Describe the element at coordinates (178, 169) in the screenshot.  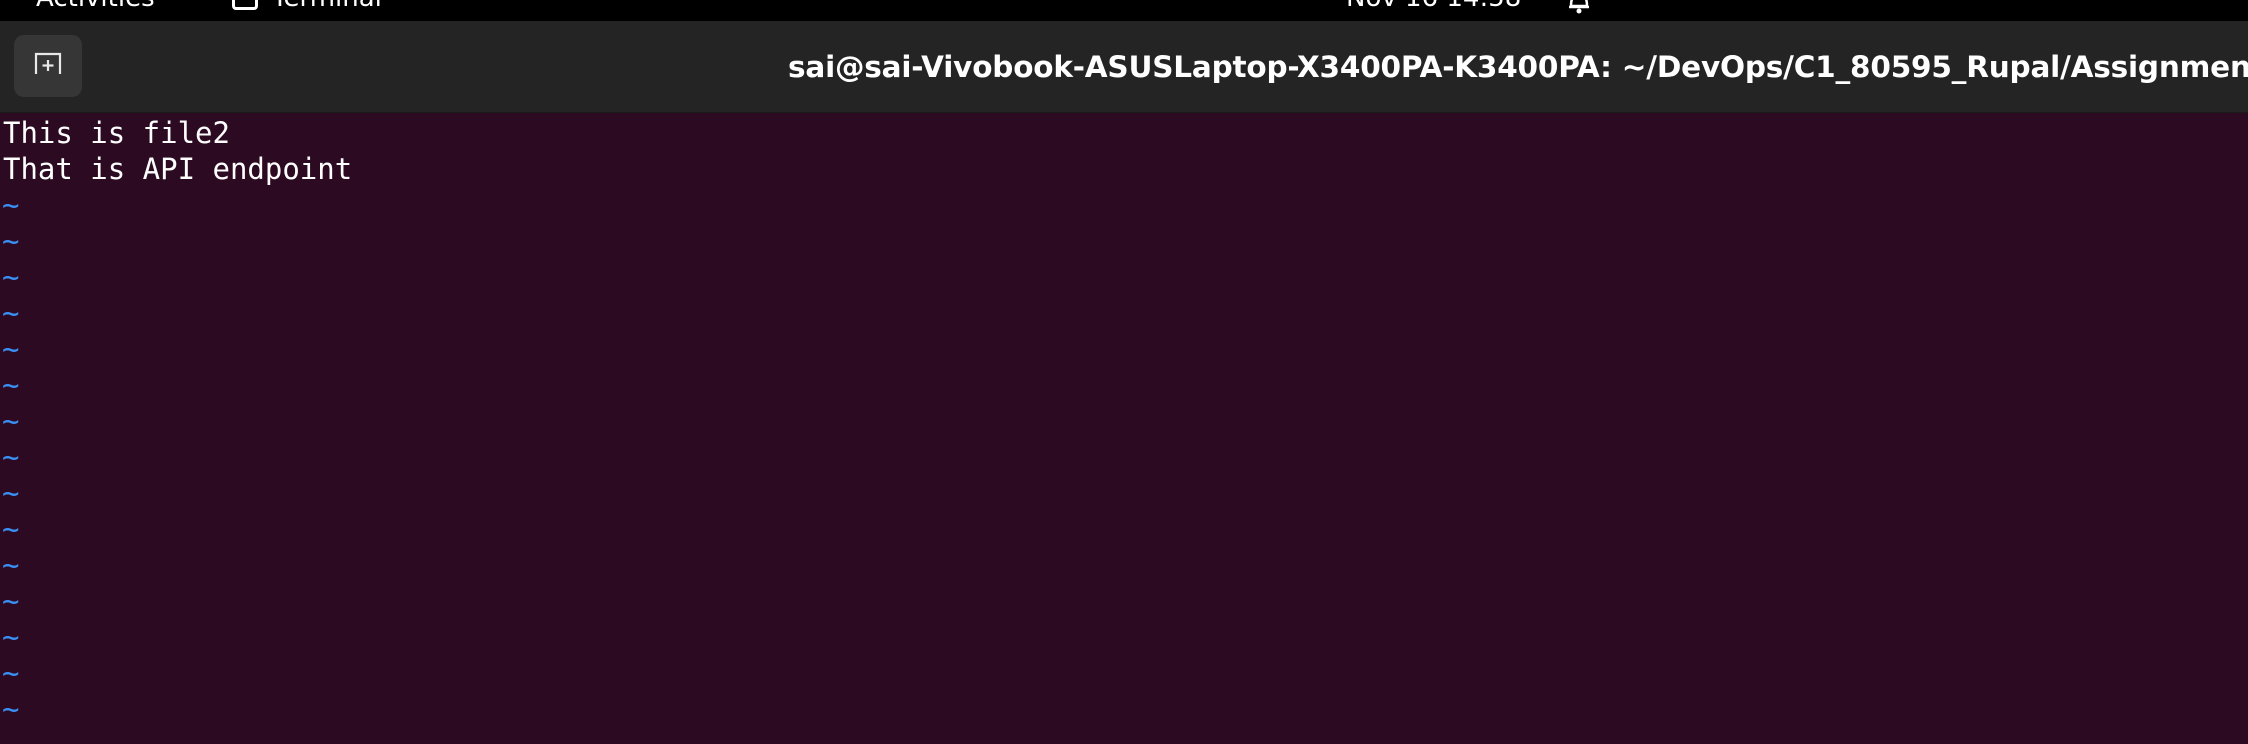
I see `editor-line-2: That is API endpoint` at that location.